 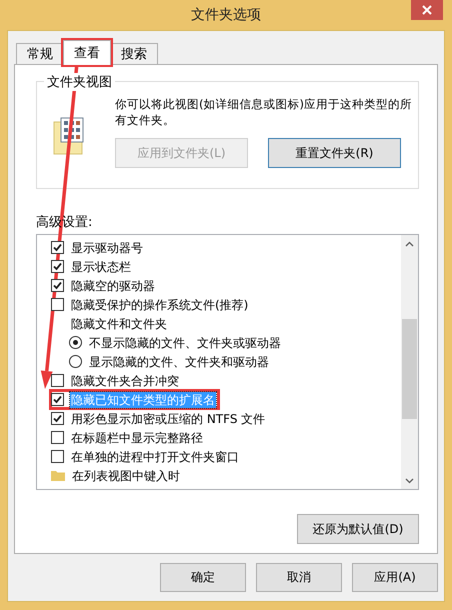 I want to click on restore-defaults-button: 还原为默认值(D), so click(x=358, y=529).